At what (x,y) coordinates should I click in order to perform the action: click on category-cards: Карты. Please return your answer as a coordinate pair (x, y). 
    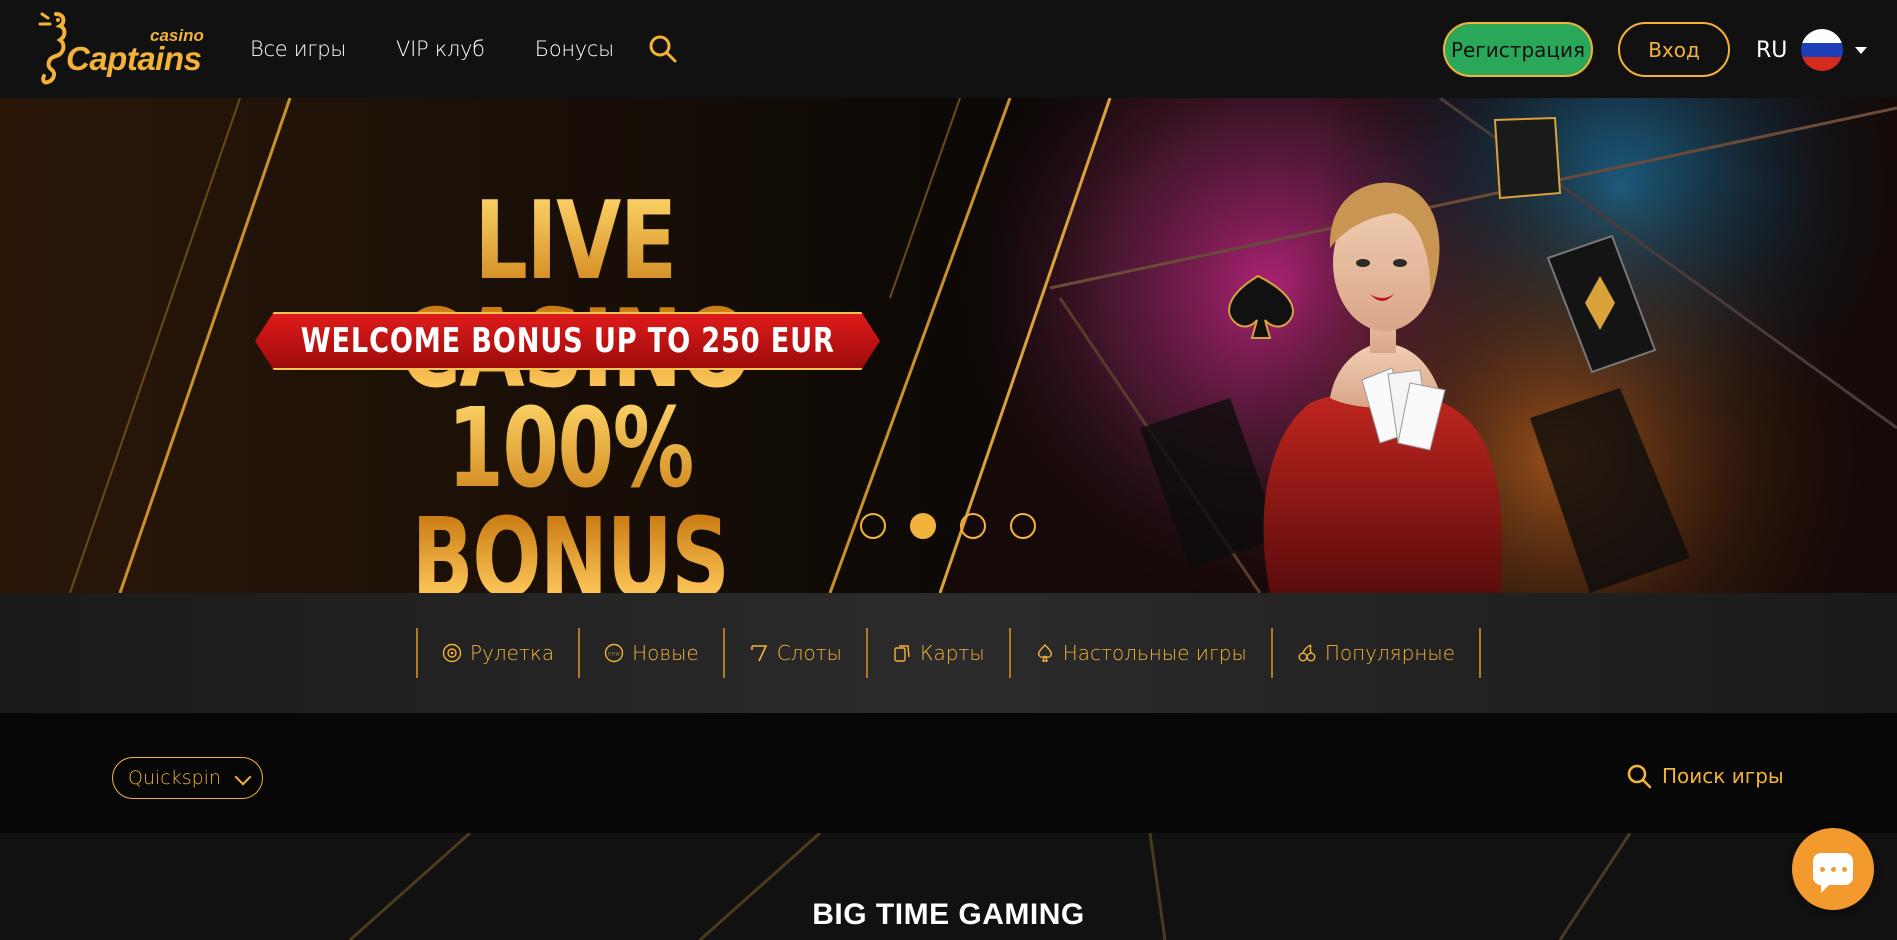
    Looking at the image, I should click on (937, 653).